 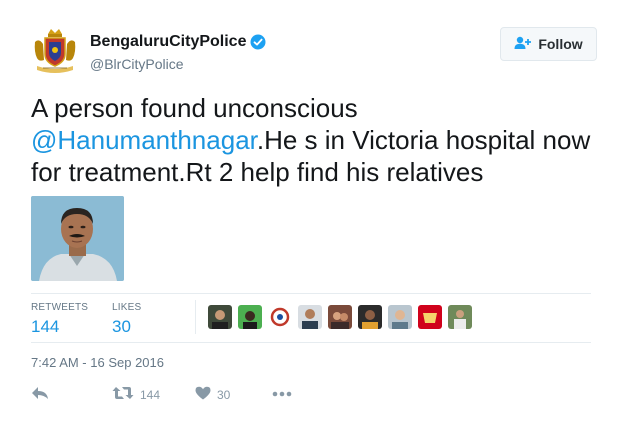 What do you see at coordinates (123, 394) in the screenshot?
I see `retweet-icon` at bounding box center [123, 394].